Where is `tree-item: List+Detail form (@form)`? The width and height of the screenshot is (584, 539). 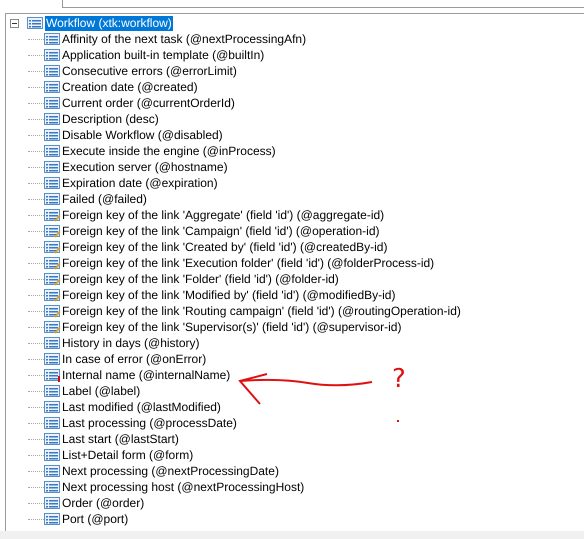
tree-item: List+Detail form (@form) is located at coordinates (128, 455).